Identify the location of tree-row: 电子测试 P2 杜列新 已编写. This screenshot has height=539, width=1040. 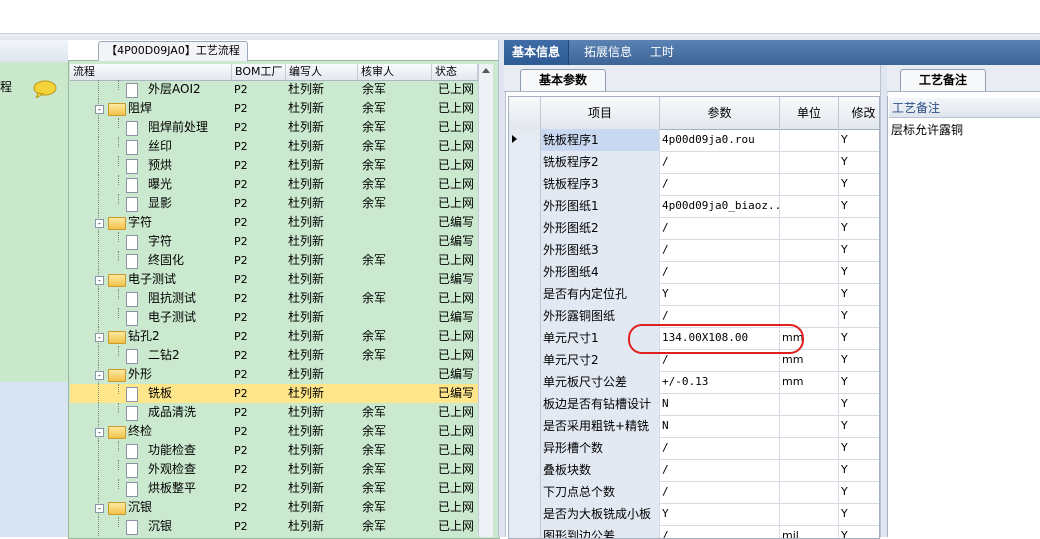
(274, 317).